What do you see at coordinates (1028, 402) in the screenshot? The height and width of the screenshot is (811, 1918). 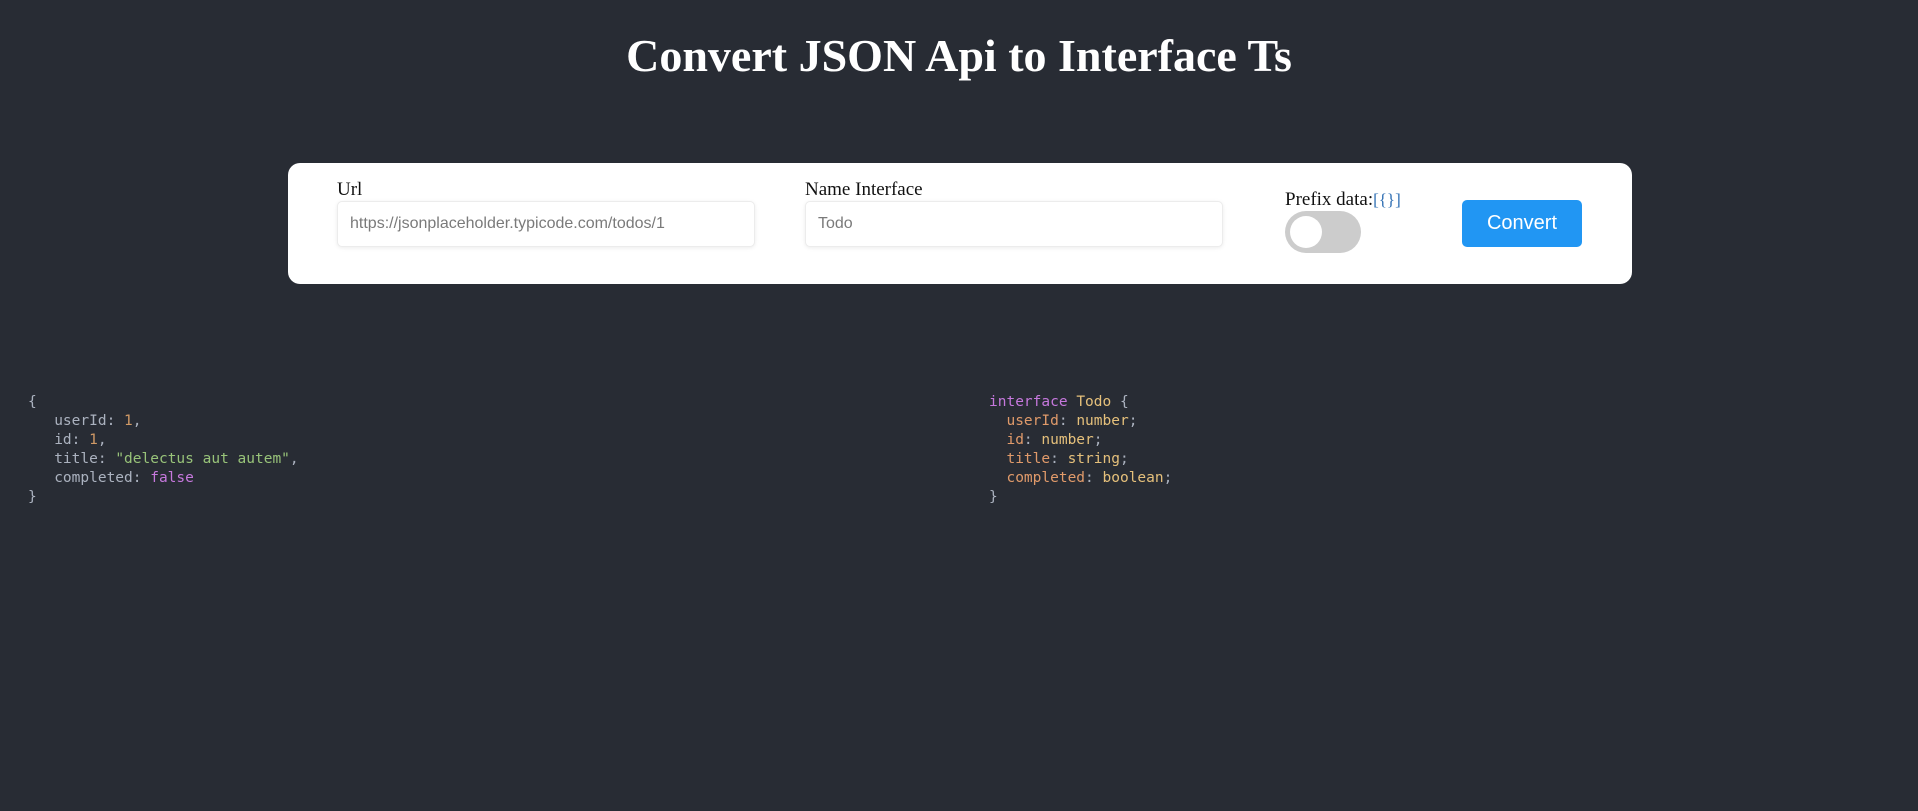 I see `ts-keyword: interface` at bounding box center [1028, 402].